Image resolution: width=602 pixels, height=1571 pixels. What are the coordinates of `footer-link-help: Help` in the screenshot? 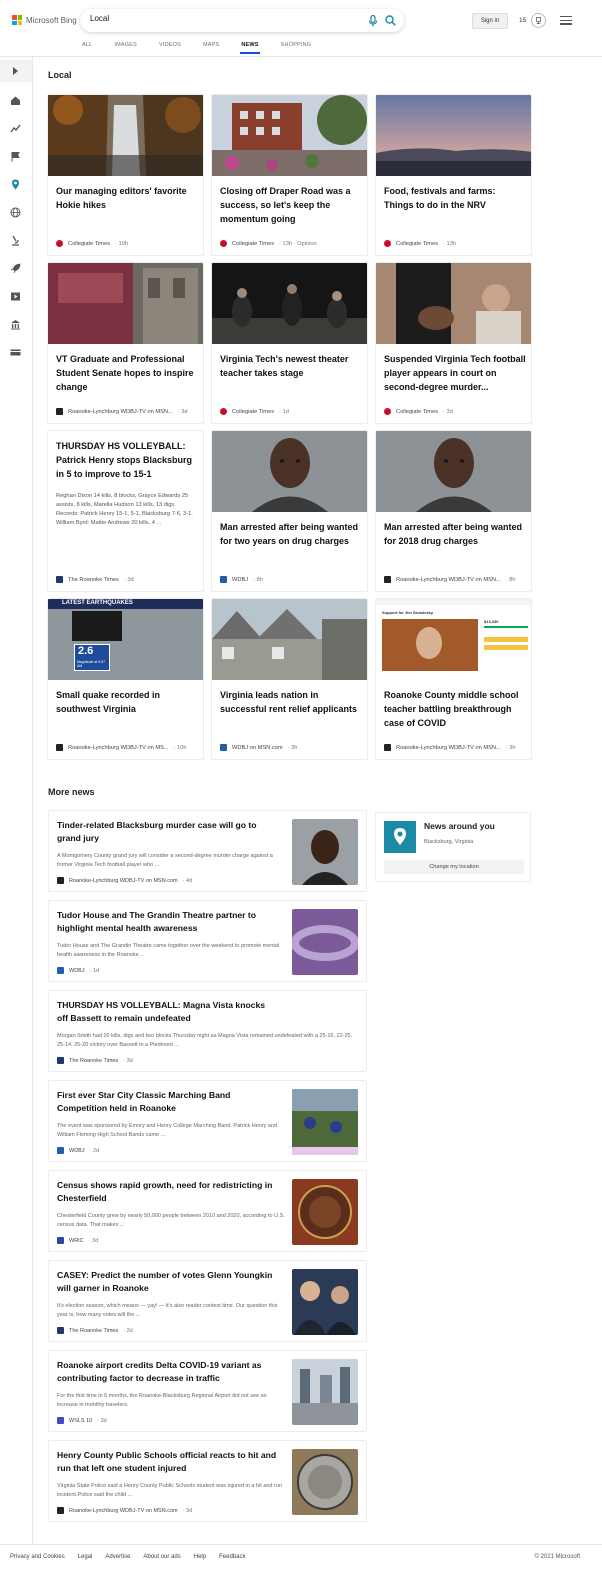 It's located at (200, 1557).